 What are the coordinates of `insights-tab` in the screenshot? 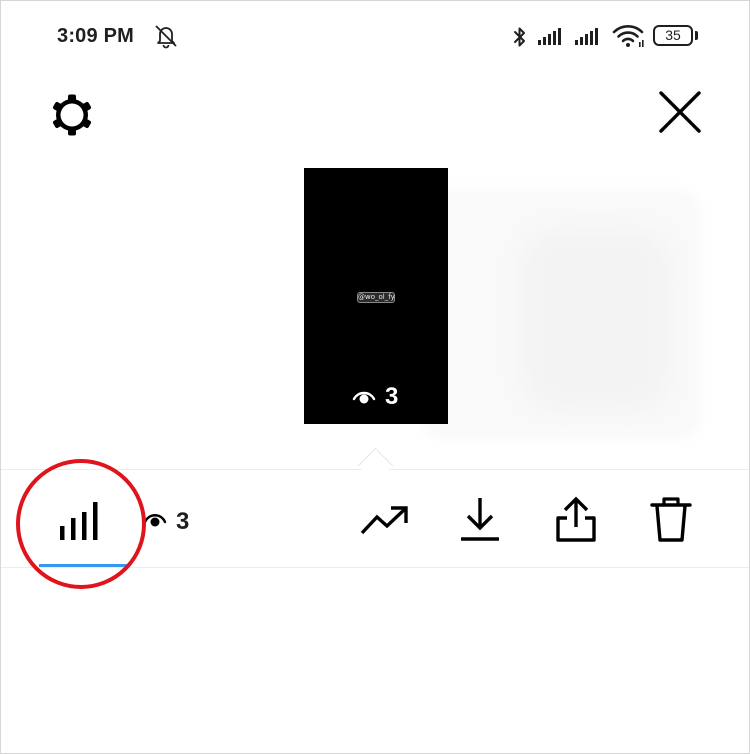 It's located at (79, 521).